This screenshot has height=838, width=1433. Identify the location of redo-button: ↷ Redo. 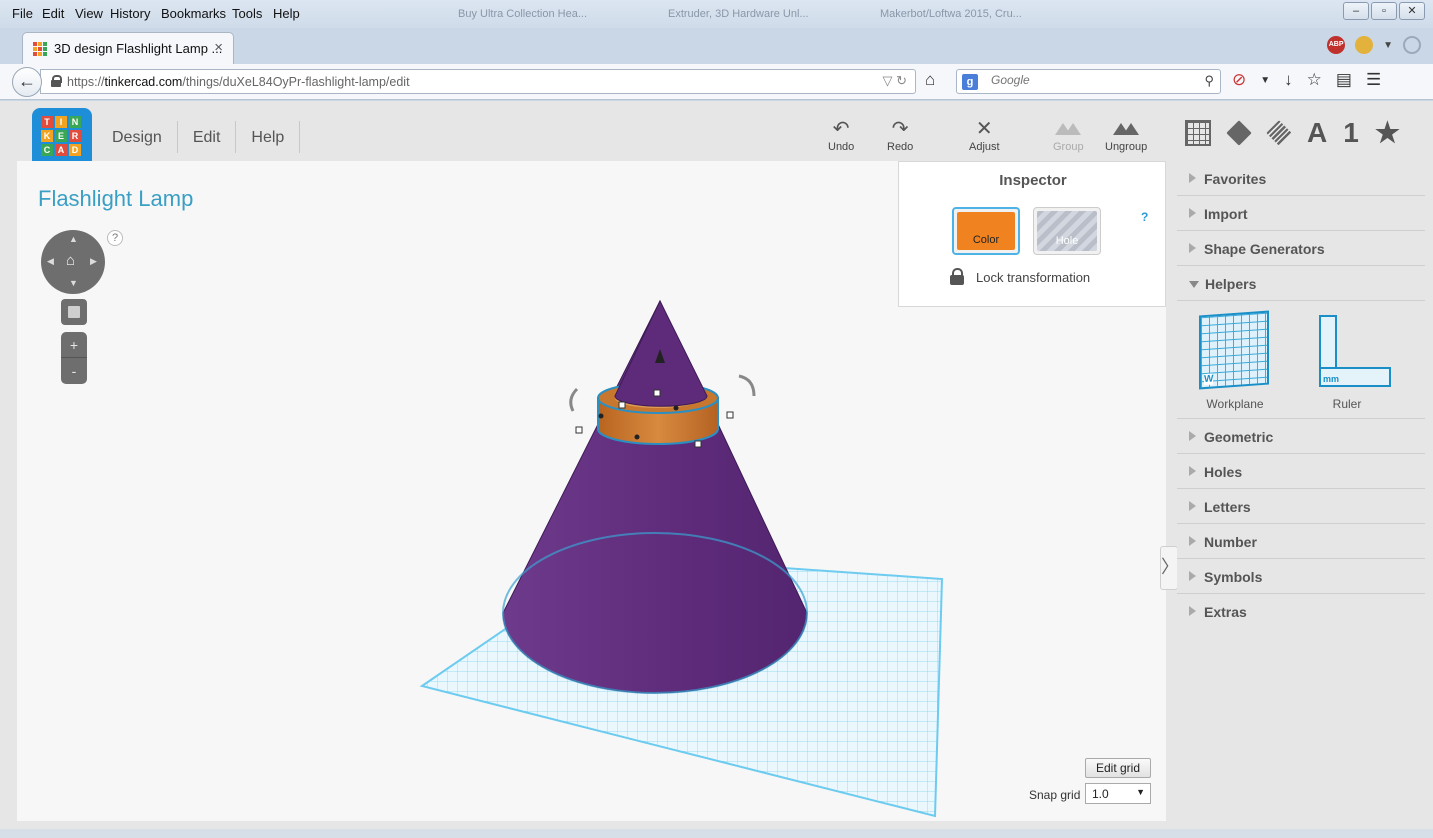
(900, 135).